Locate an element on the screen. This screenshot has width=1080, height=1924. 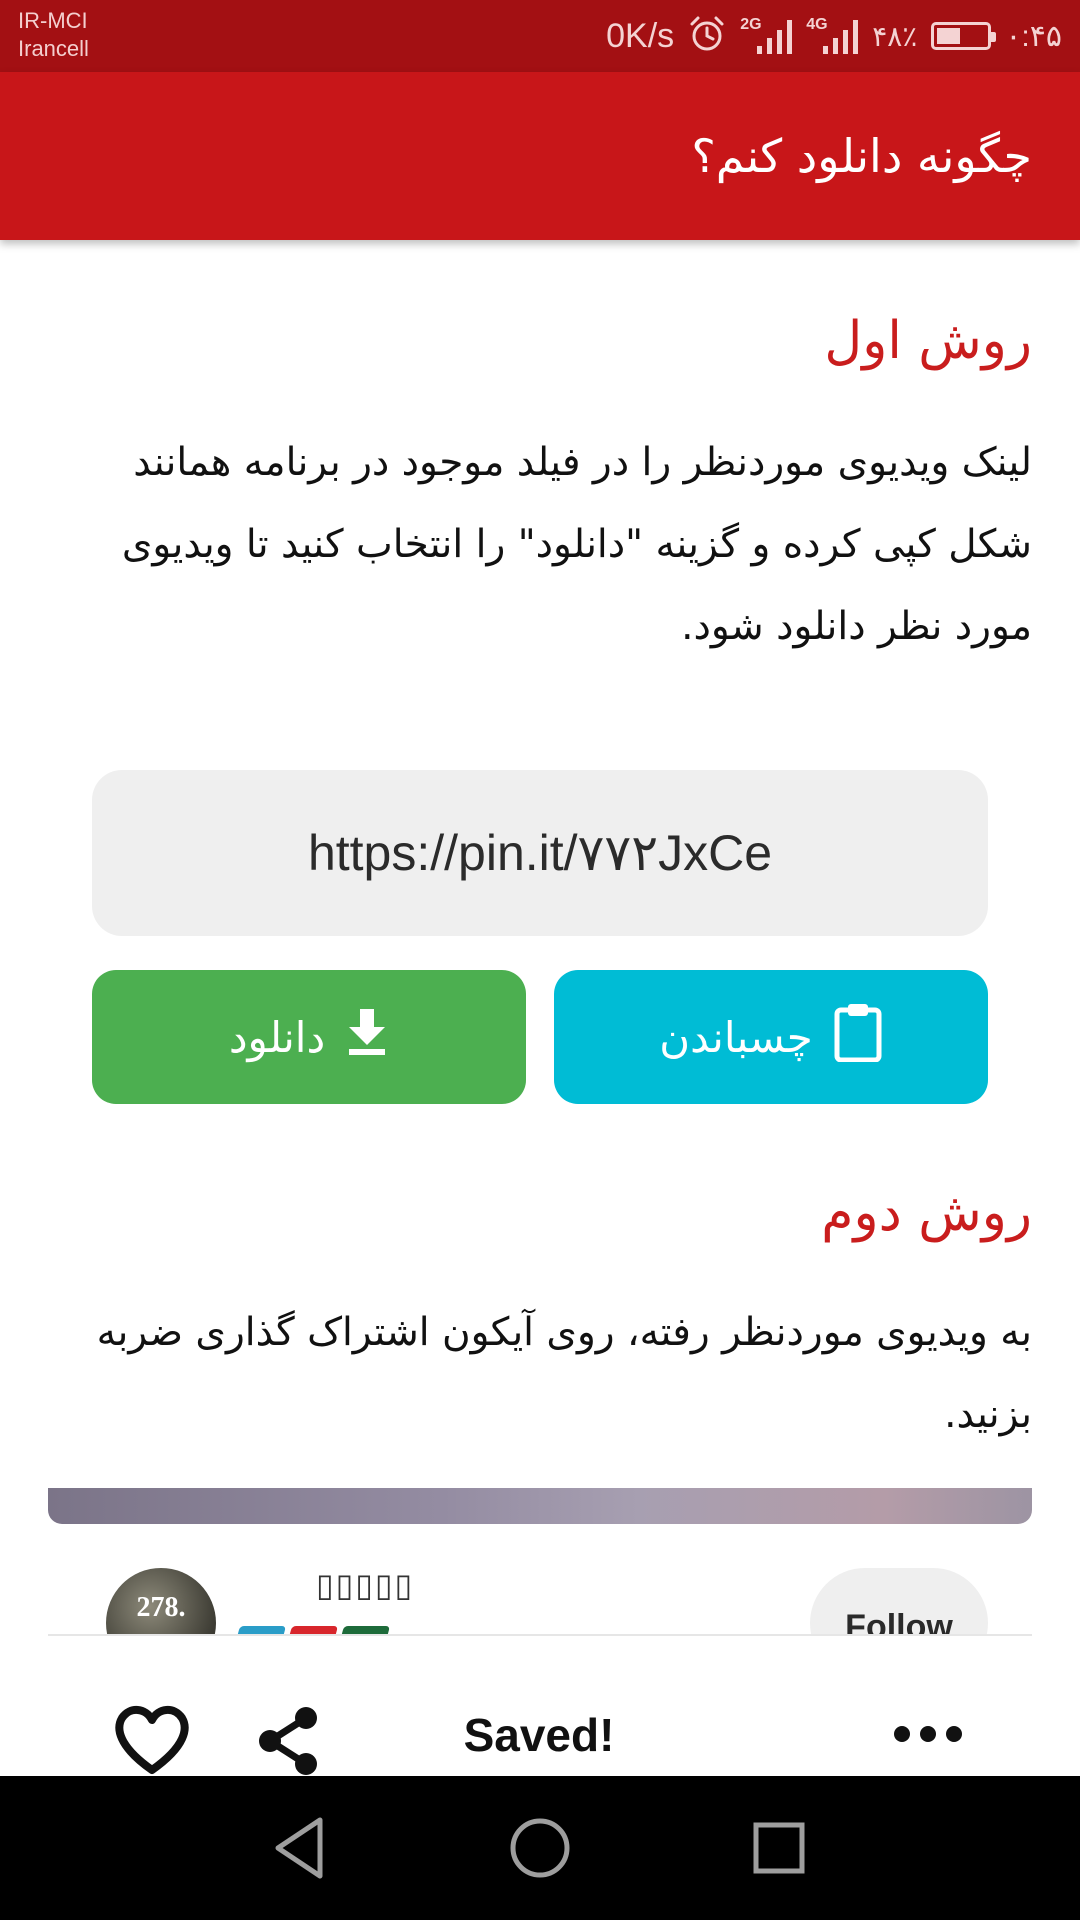
download-icon is located at coordinates (367, 1037).